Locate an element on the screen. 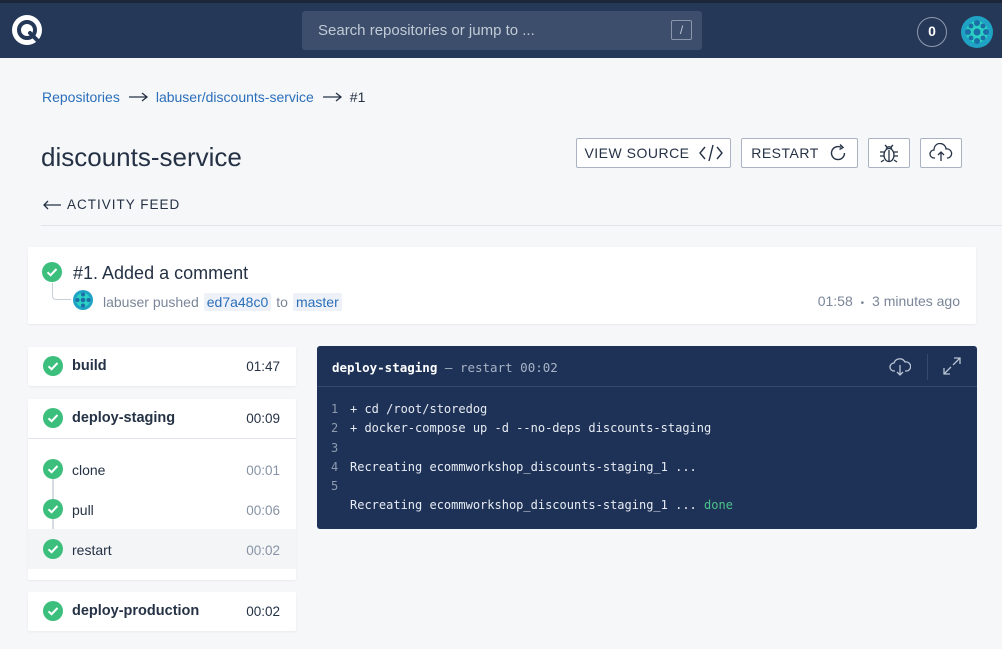 This screenshot has width=1002, height=649. commit-time: 01:58 • 3 minutes ago is located at coordinates (889, 301).